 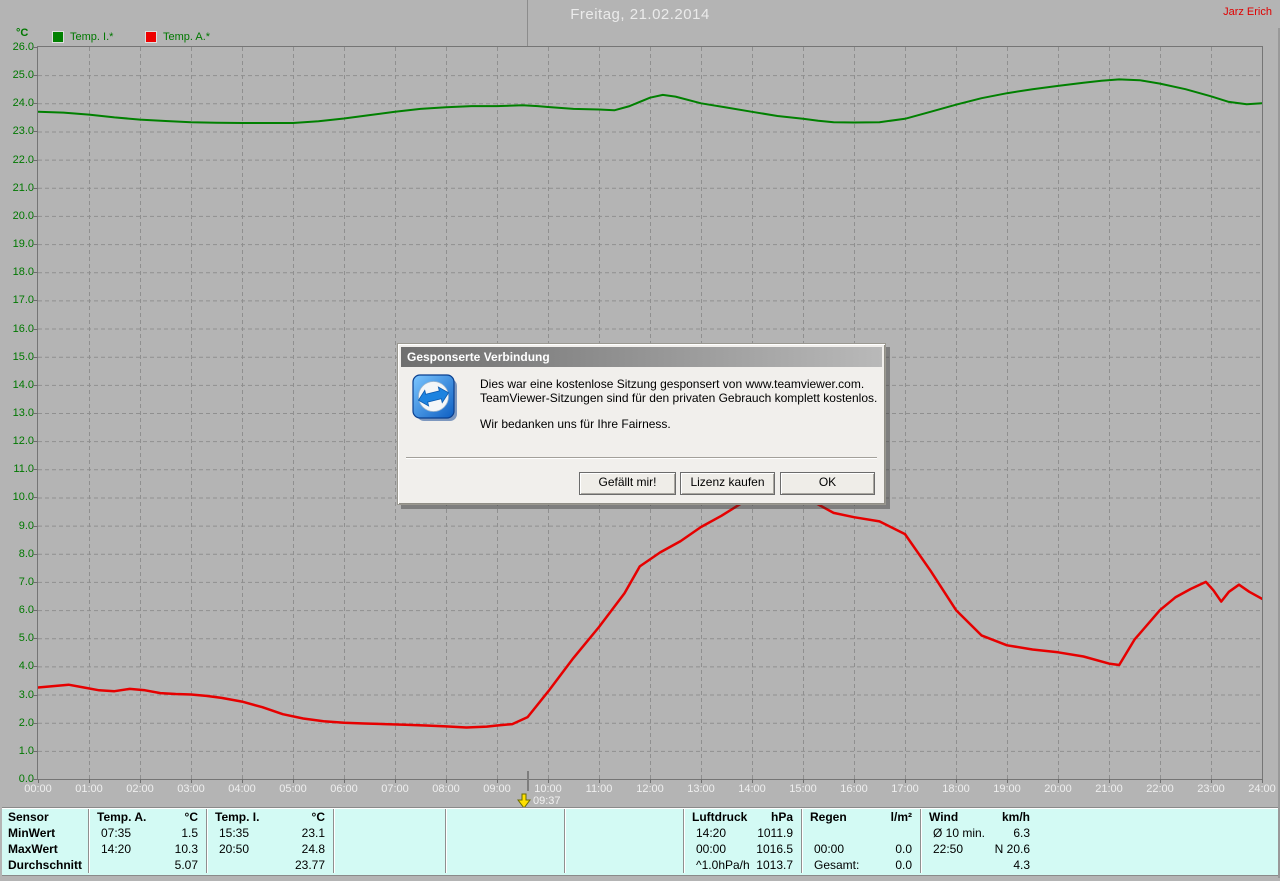 I want to click on column-header: Temp. A. °C, so click(x=147, y=817).